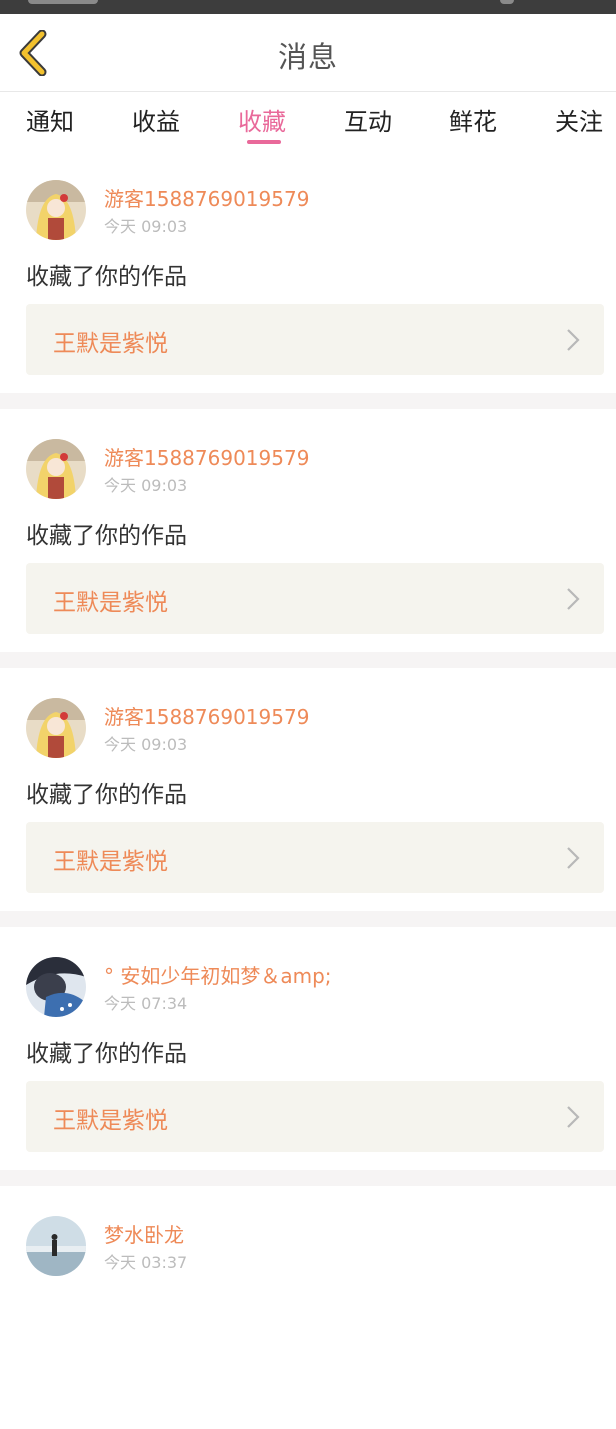  What do you see at coordinates (50, 119) in the screenshot?
I see `tab-notice: 通知` at bounding box center [50, 119].